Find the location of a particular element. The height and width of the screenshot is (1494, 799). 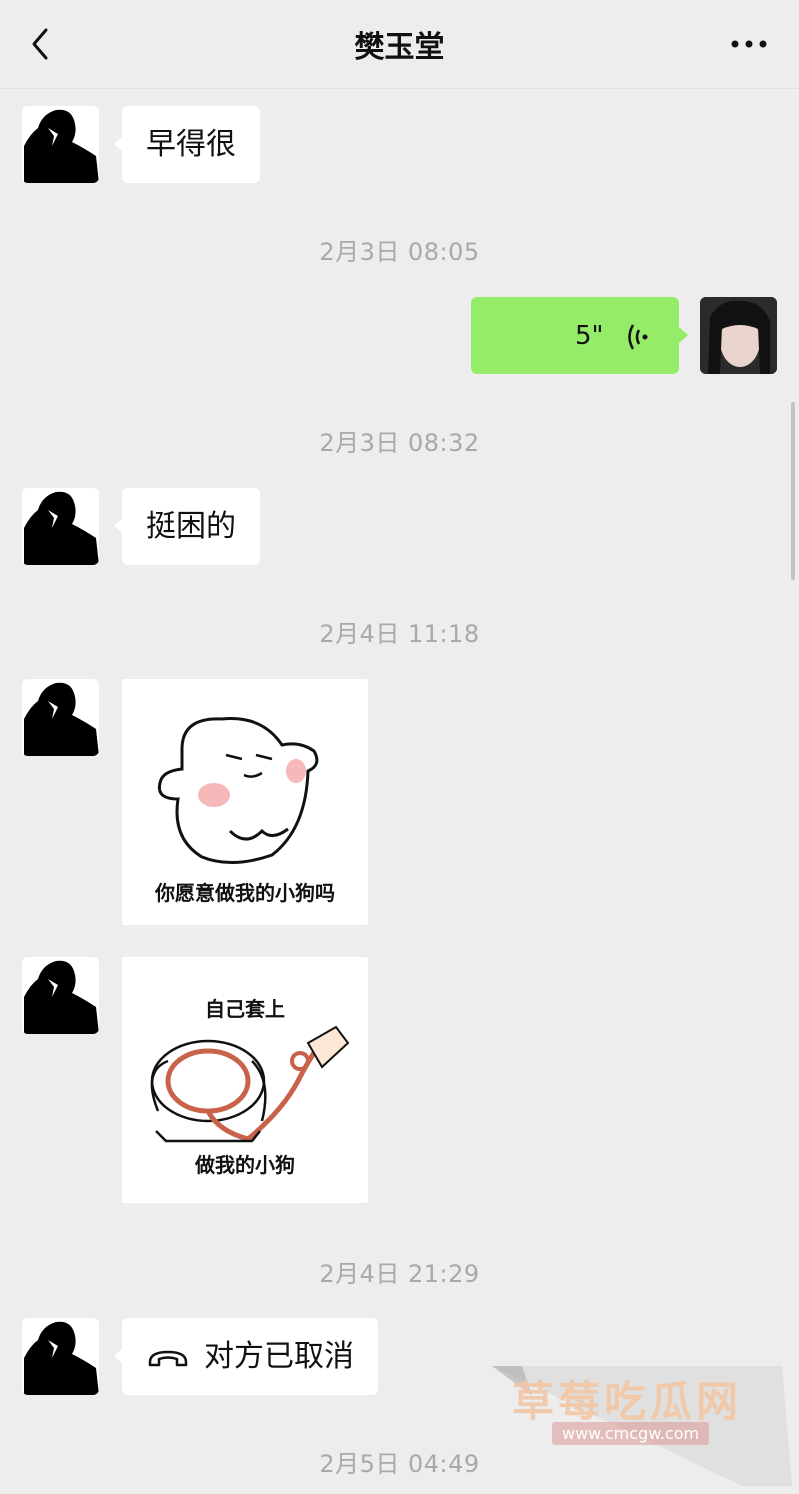

sticker-message: 自己套上 做我的小狗 is located at coordinates (245, 1080).